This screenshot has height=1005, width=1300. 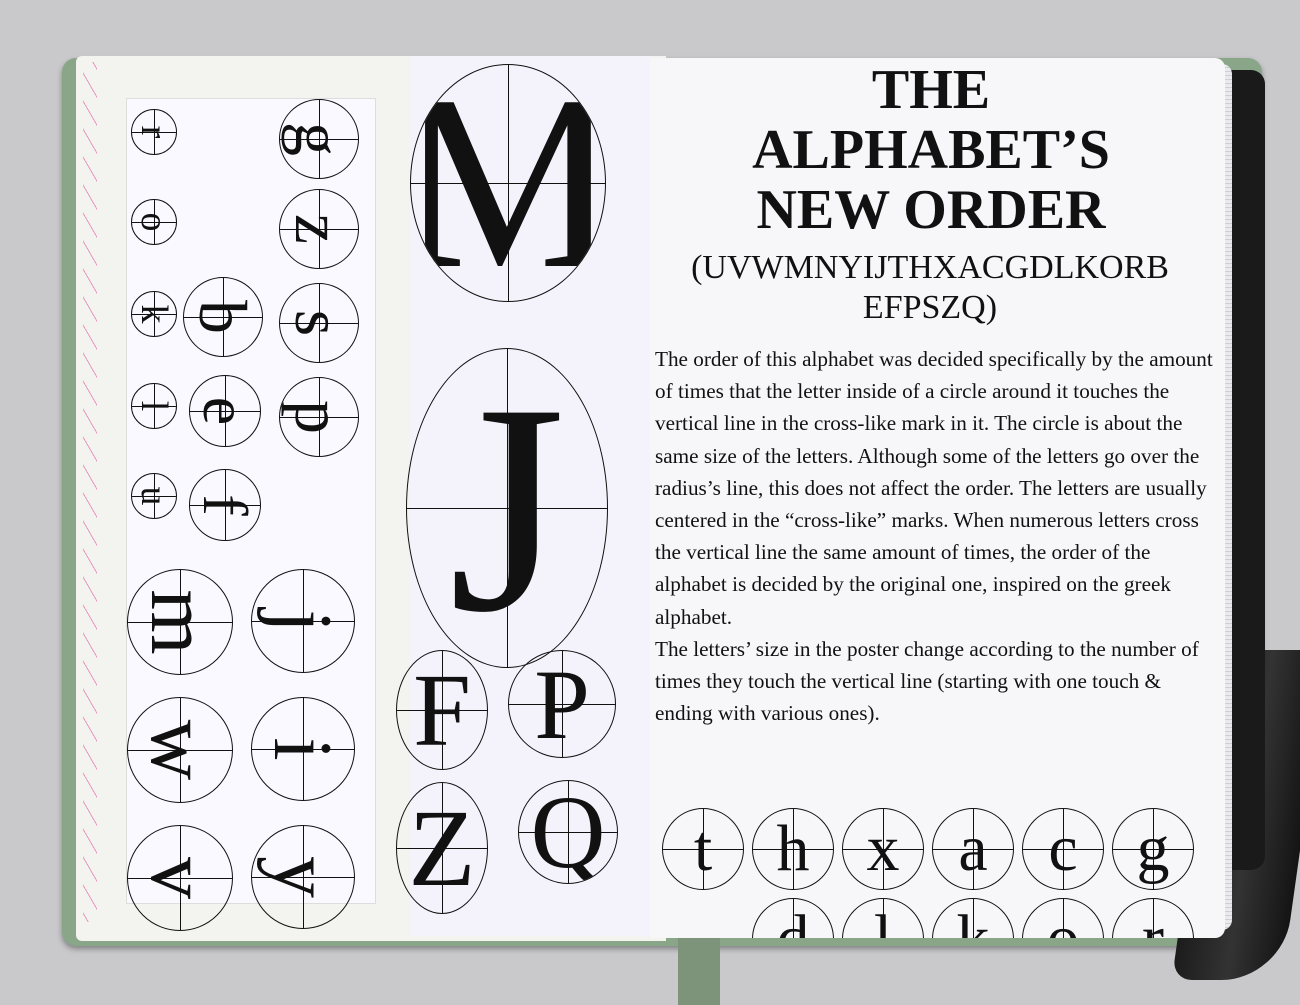 I want to click on strip-letter-circle: z, so click(x=319, y=229).